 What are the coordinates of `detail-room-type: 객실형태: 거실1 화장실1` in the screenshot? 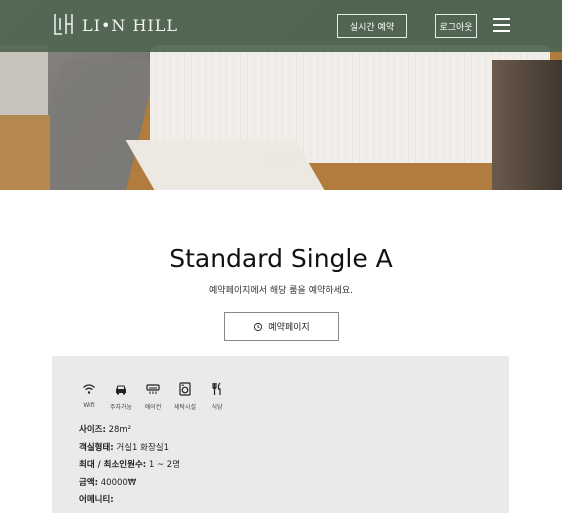 It's located at (129, 449).